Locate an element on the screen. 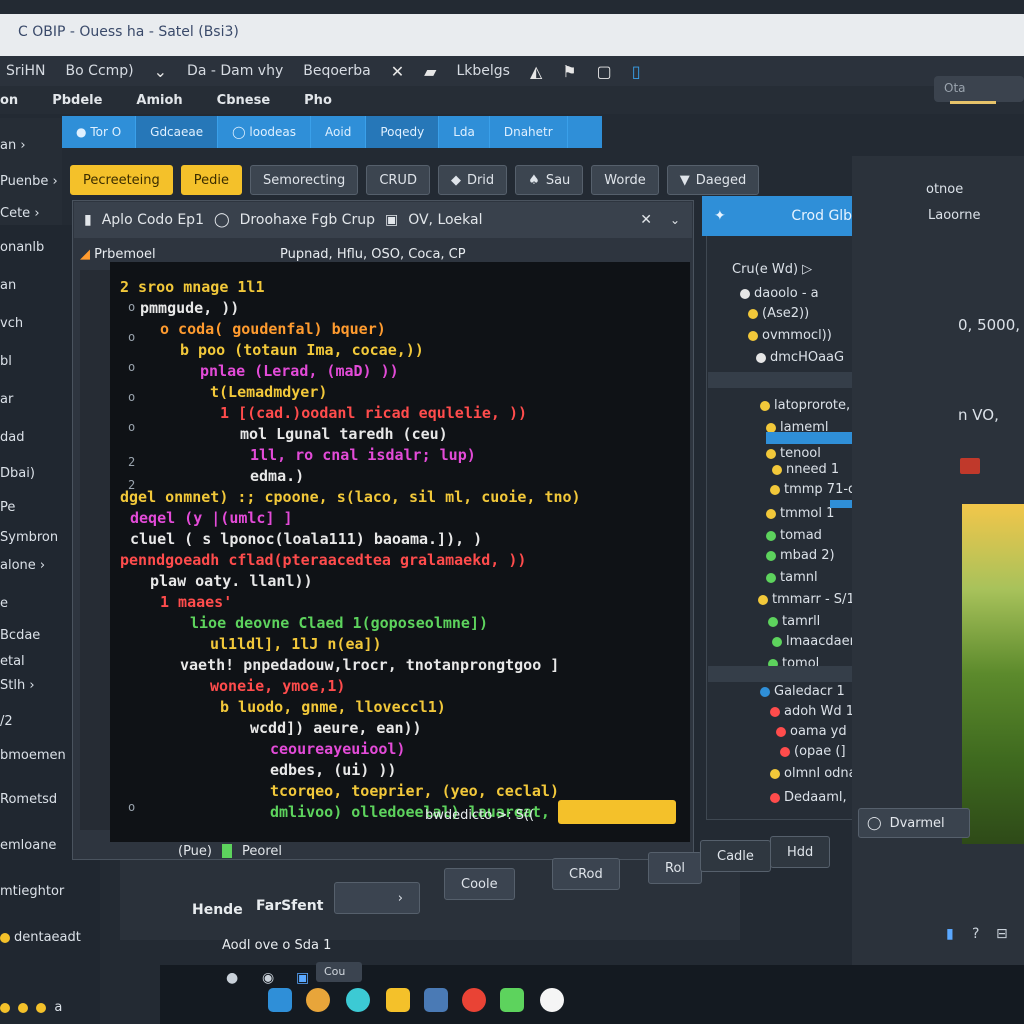 This screenshot has height=1024, width=1024. tree-item: ovmmocl)) is located at coordinates (790, 335).